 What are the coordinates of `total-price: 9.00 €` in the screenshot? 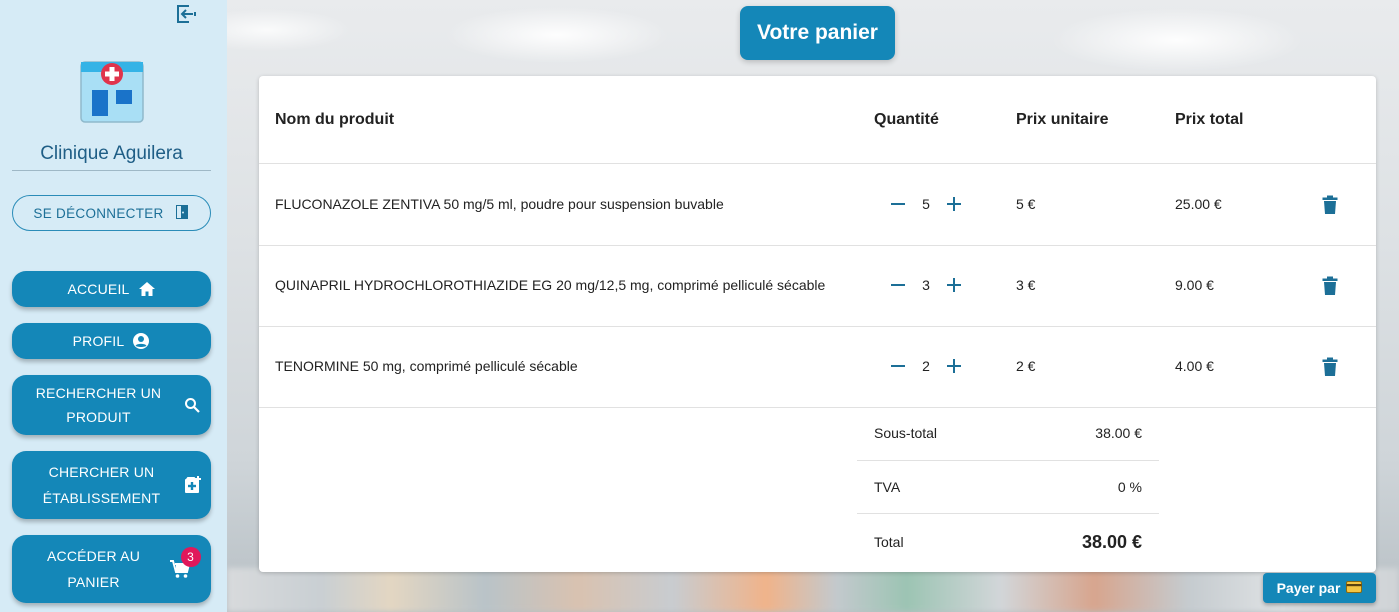 It's located at (1194, 285).